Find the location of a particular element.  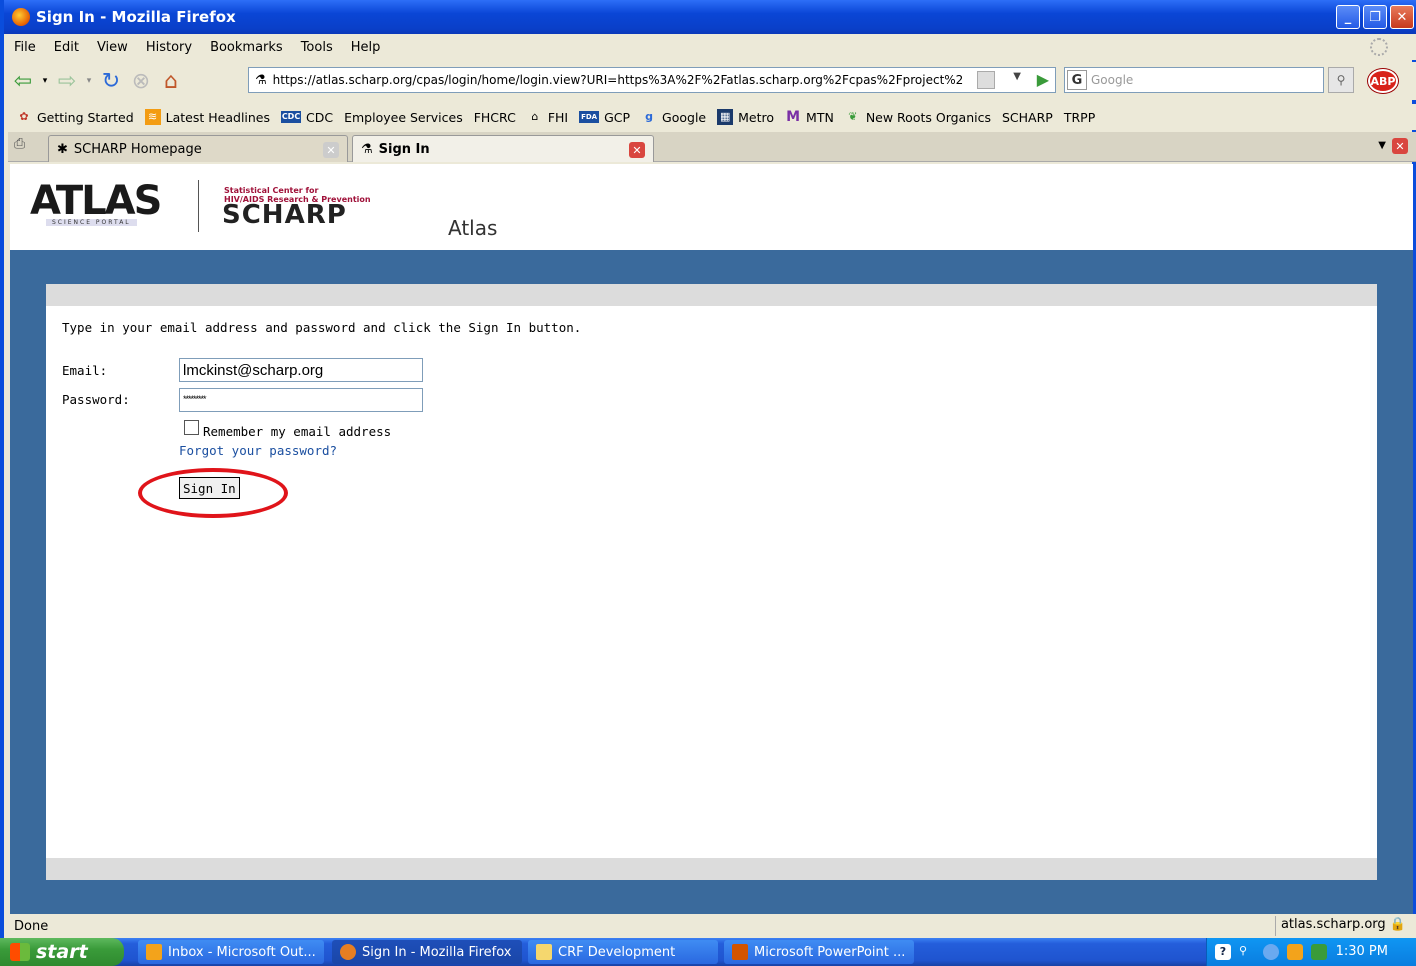

bookmark-scharp: SCHARP is located at coordinates (533, 197).